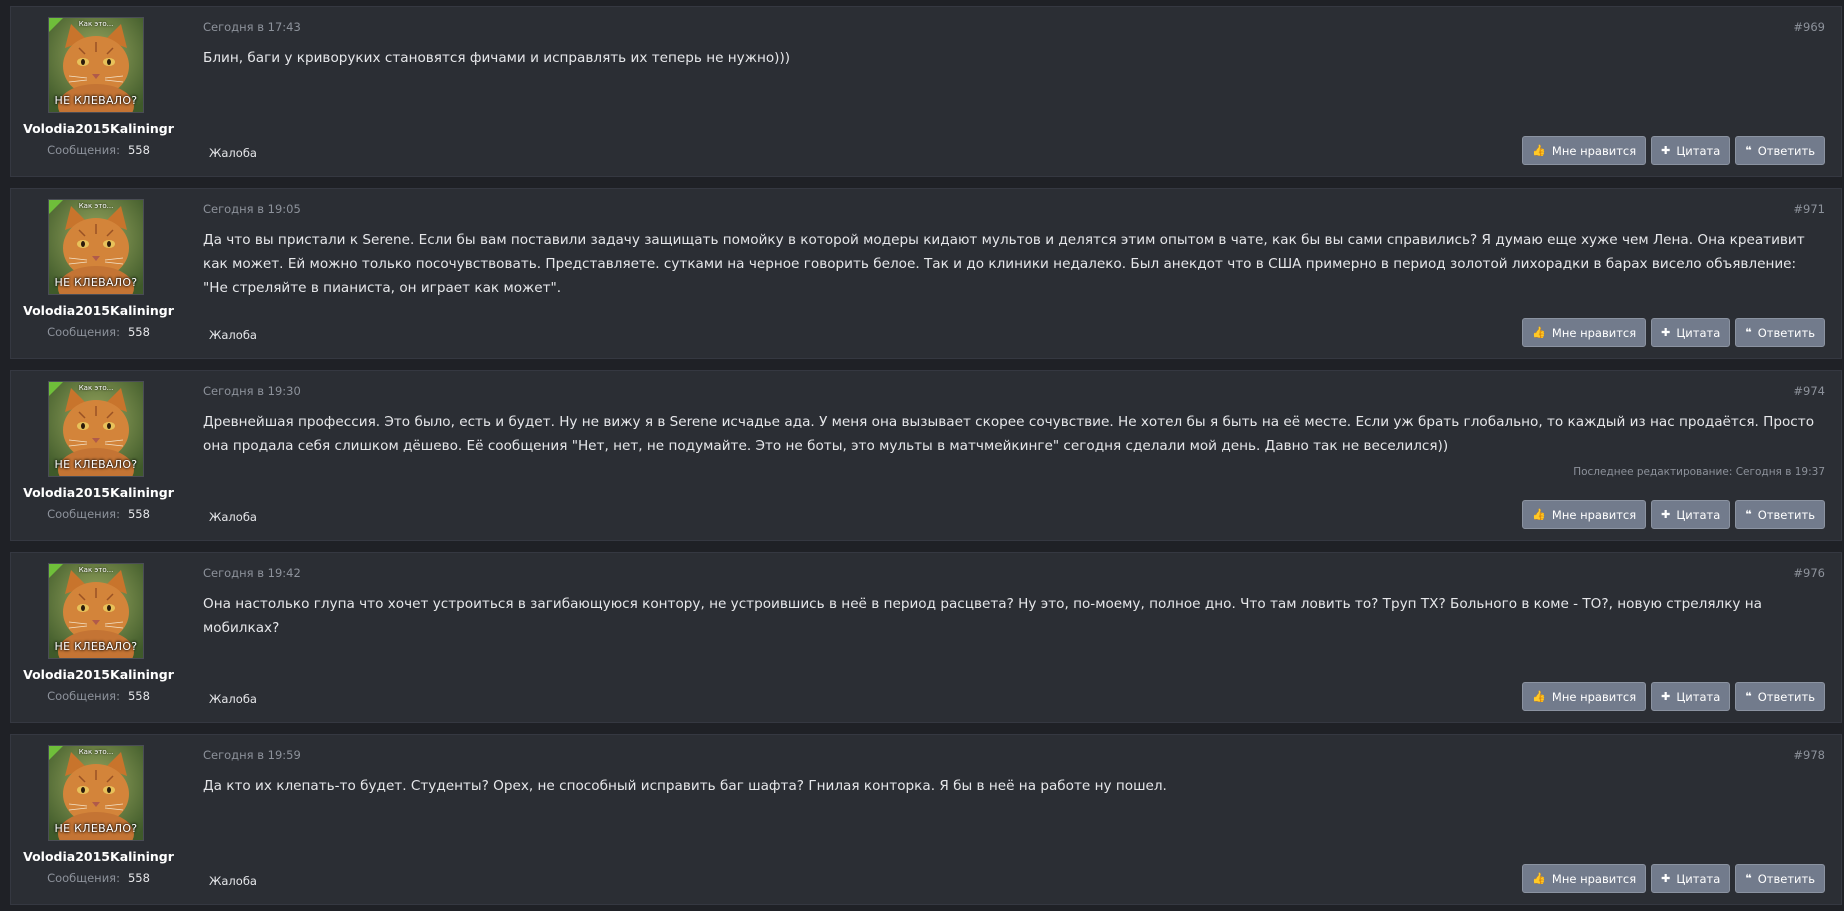 This screenshot has height=911, width=1844. What do you see at coordinates (1809, 27) in the screenshot?
I see `post-number: #969` at bounding box center [1809, 27].